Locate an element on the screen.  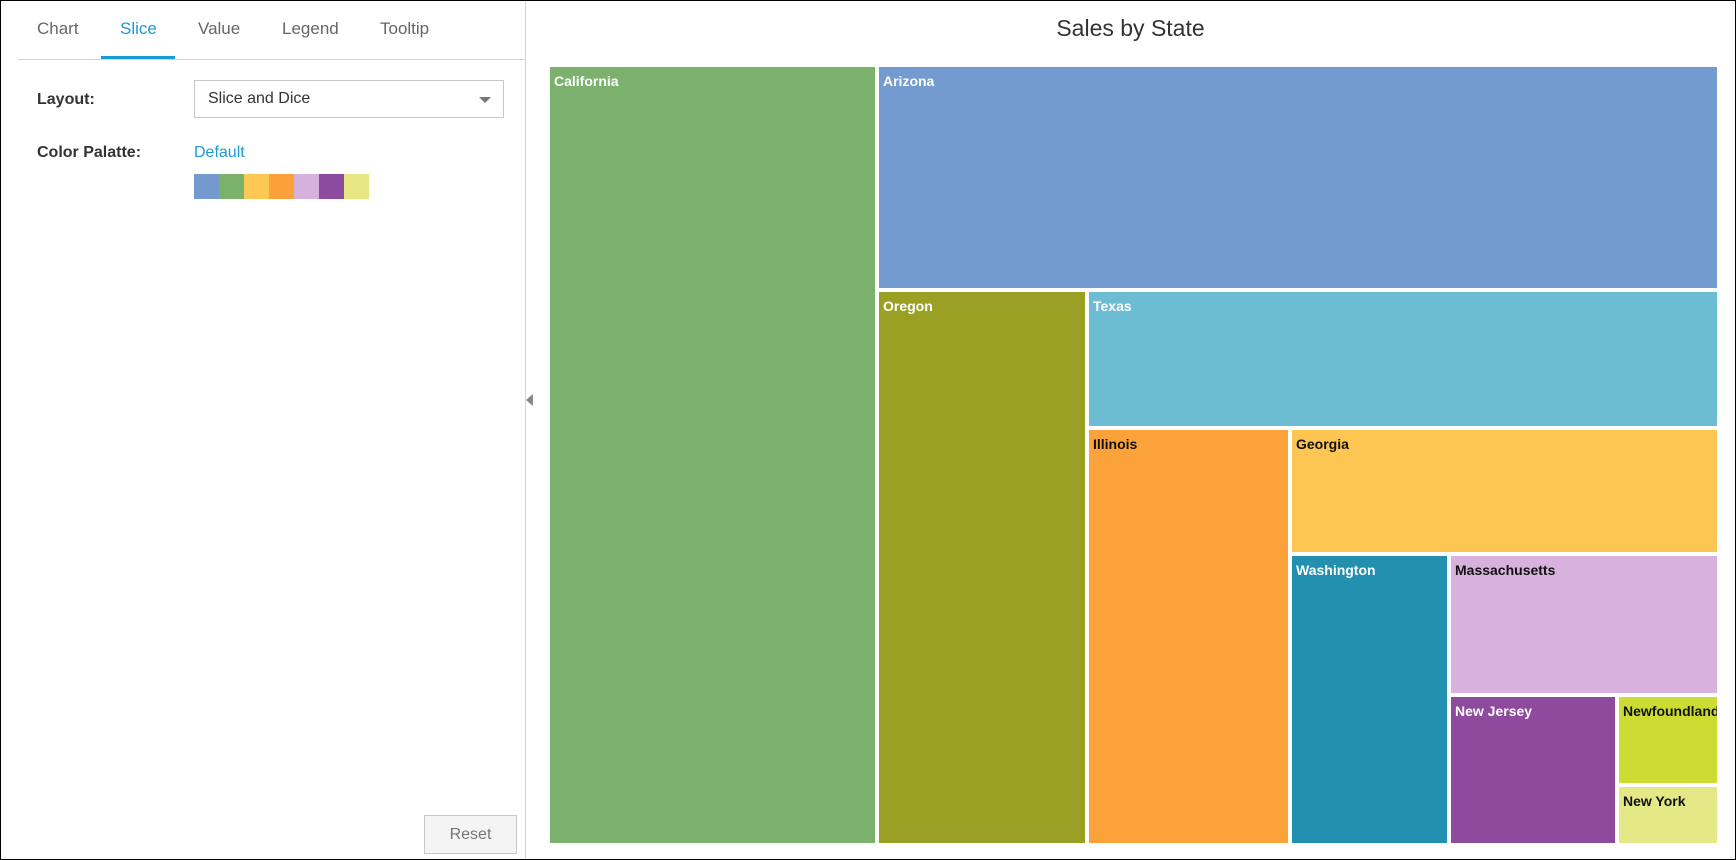
treemap-tile-label: New Jersey is located at coordinates (1494, 711).